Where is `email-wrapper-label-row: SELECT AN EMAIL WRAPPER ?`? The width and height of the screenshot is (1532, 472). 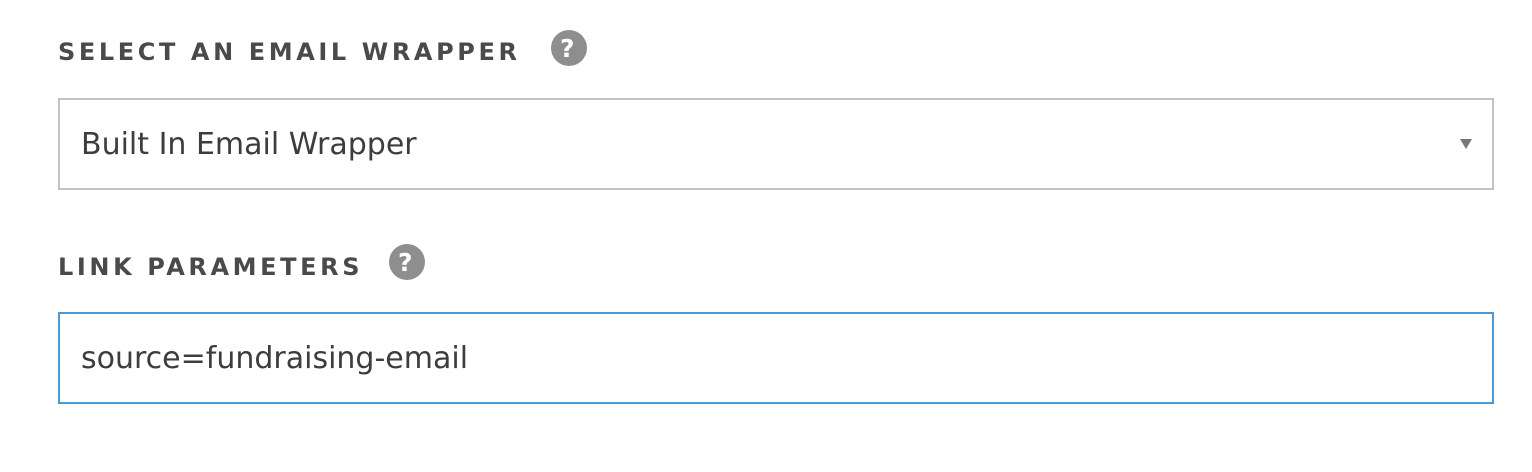 email-wrapper-label-row: SELECT AN EMAIL WRAPPER ? is located at coordinates (322, 48).